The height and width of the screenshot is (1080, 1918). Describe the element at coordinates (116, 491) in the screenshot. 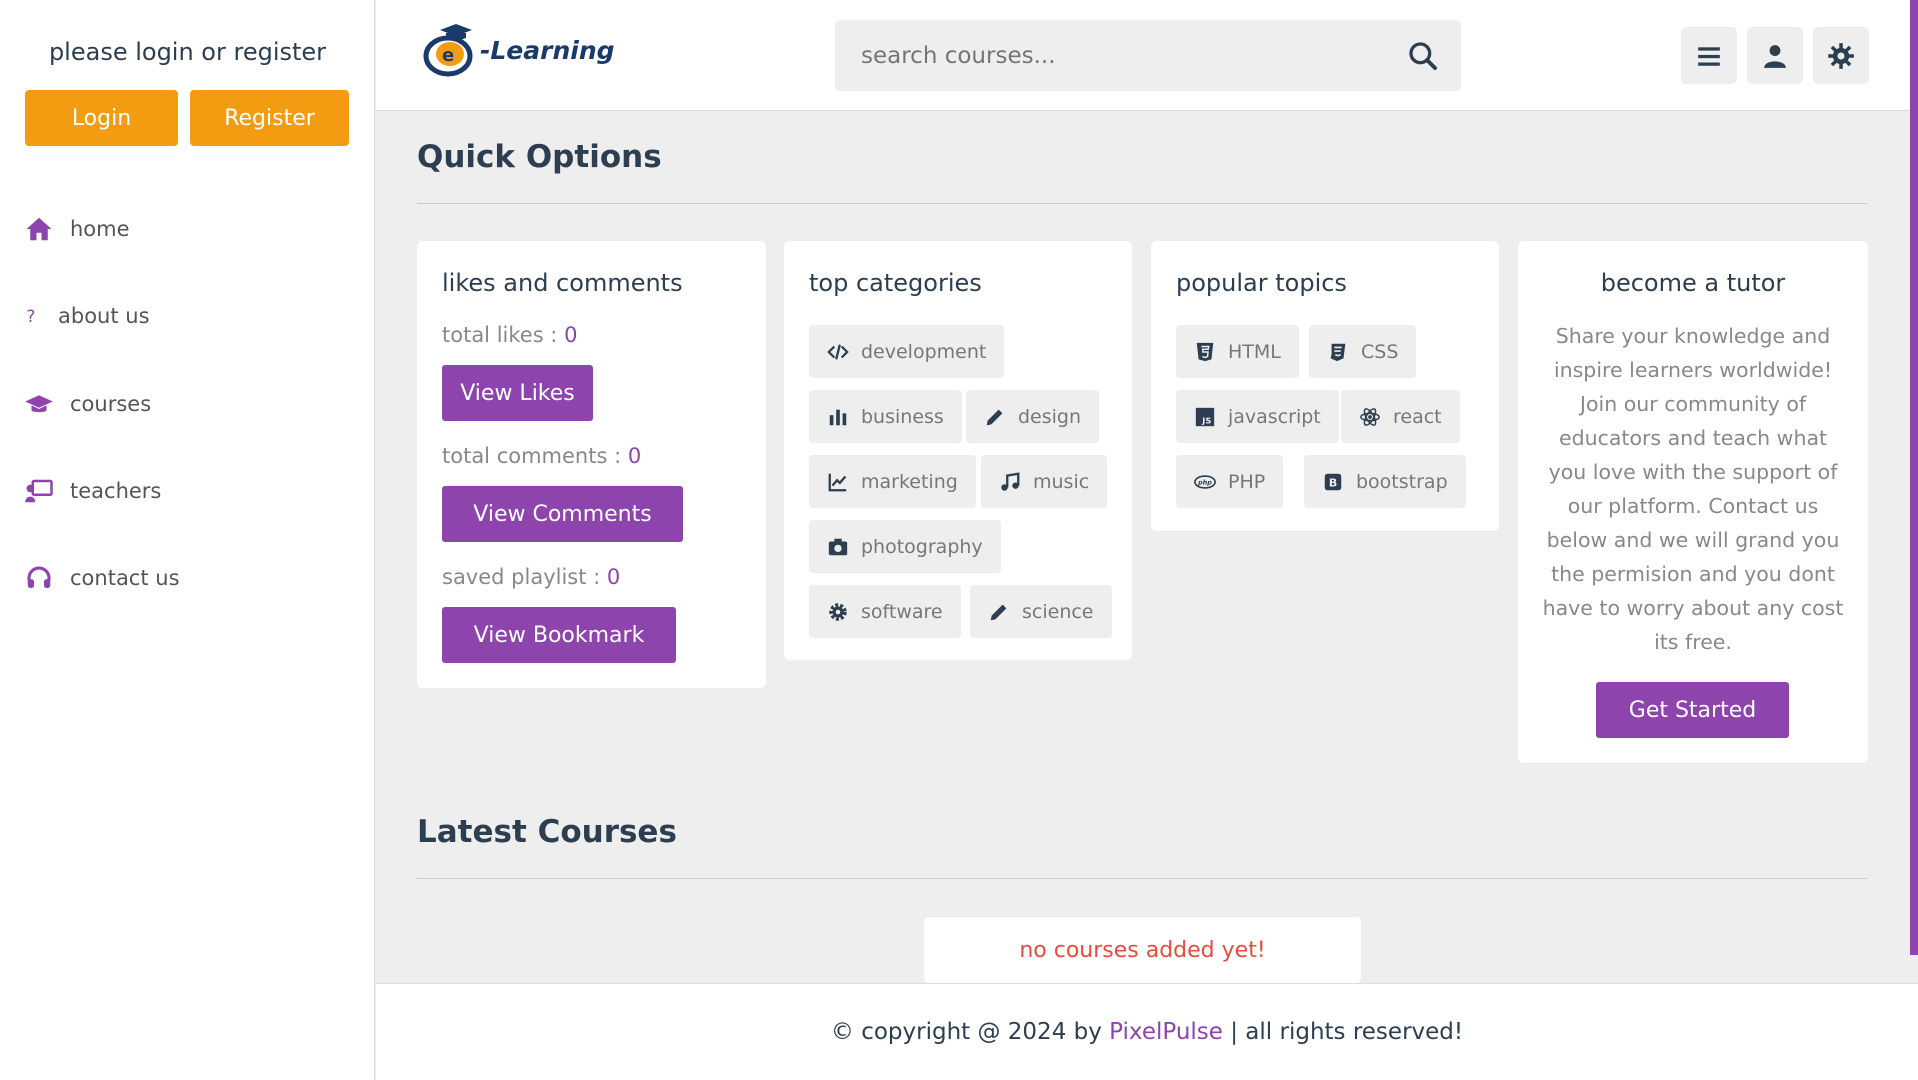

I see `sidebar-item-label: teachers` at that location.